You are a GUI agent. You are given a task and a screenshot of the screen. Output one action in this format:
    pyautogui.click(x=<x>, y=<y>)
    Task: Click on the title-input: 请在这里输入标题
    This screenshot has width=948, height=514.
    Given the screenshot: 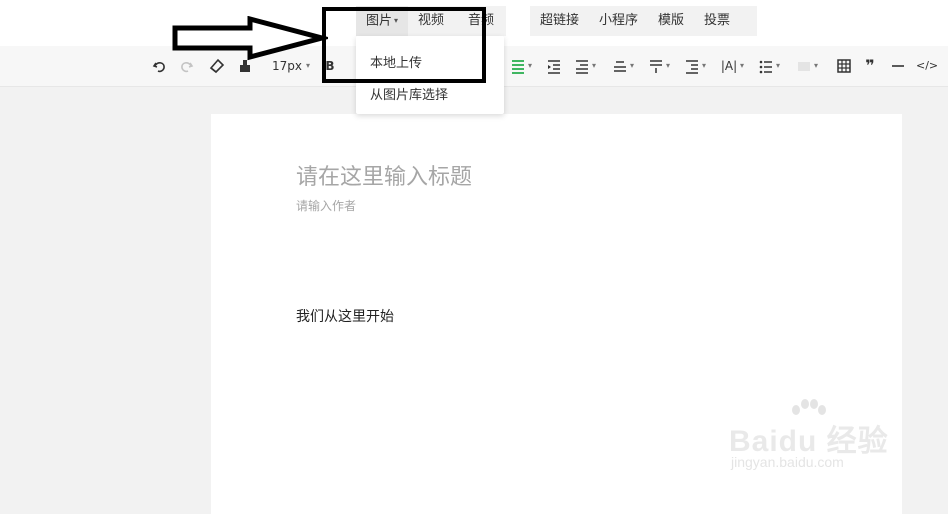 What is the action you would take?
    pyautogui.click(x=384, y=175)
    